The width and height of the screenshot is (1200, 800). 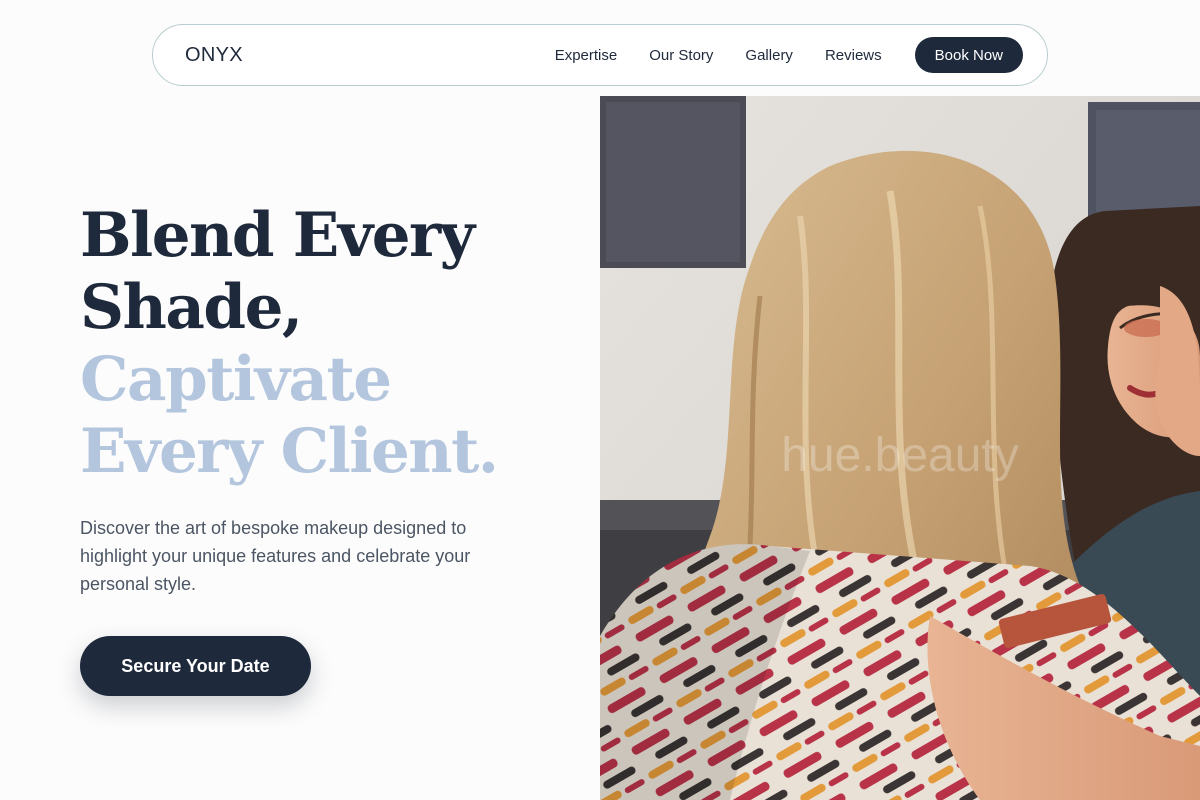 What do you see at coordinates (681, 55) in the screenshot?
I see `nav-link-our-story: Our Story` at bounding box center [681, 55].